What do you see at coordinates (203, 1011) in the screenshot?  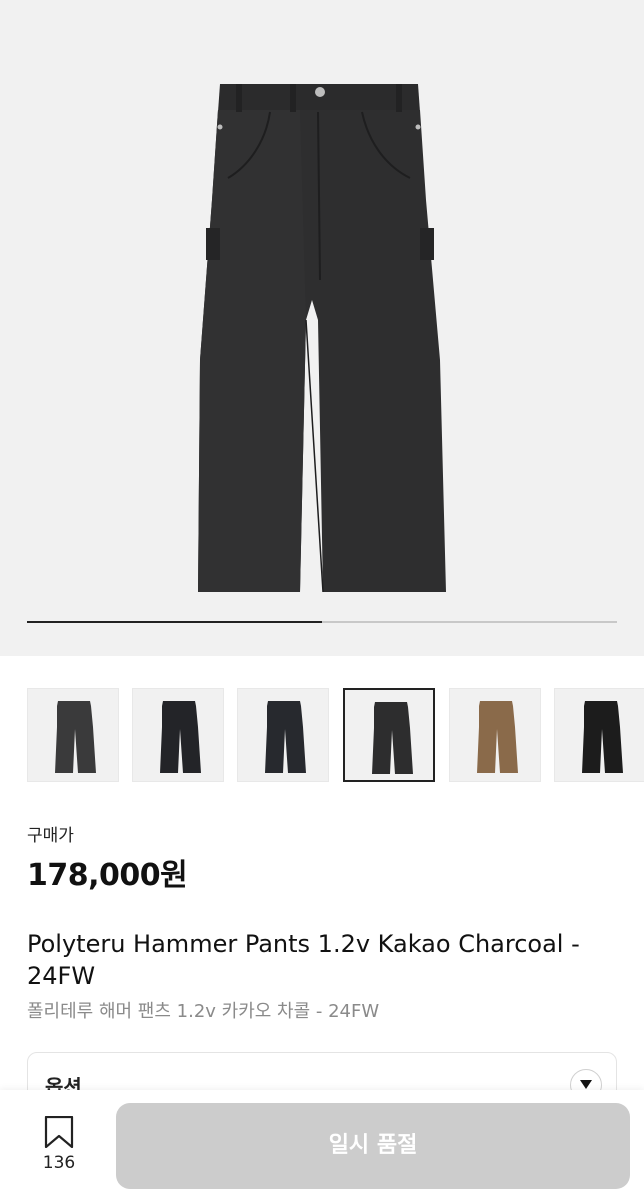 I see `product-subtitle: 폴리테루 해머 팬츠 1.2v 카카오 차콜 - 24FW` at bounding box center [203, 1011].